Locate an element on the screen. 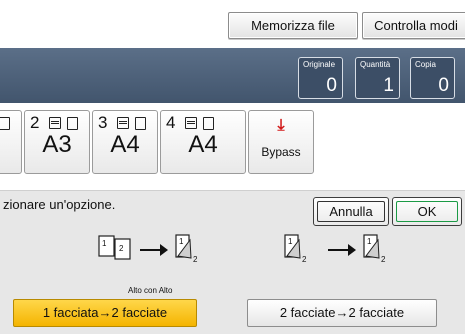 Image resolution: width=465 pixels, height=334 pixels. tray-number: 2 is located at coordinates (35, 122).